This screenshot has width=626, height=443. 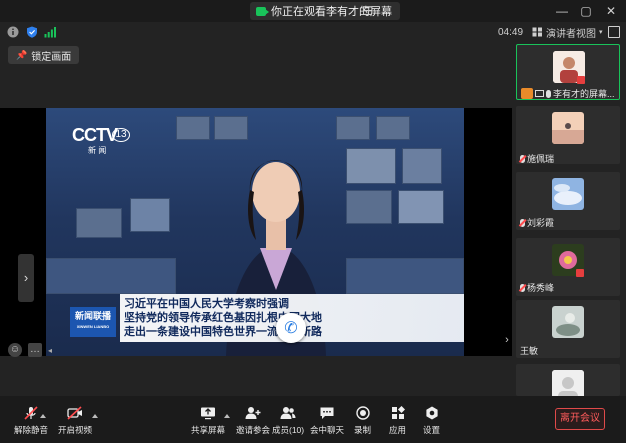 What do you see at coordinates (601, 32) in the screenshot?
I see `chevron-down-icon: ▾` at bounding box center [601, 32].